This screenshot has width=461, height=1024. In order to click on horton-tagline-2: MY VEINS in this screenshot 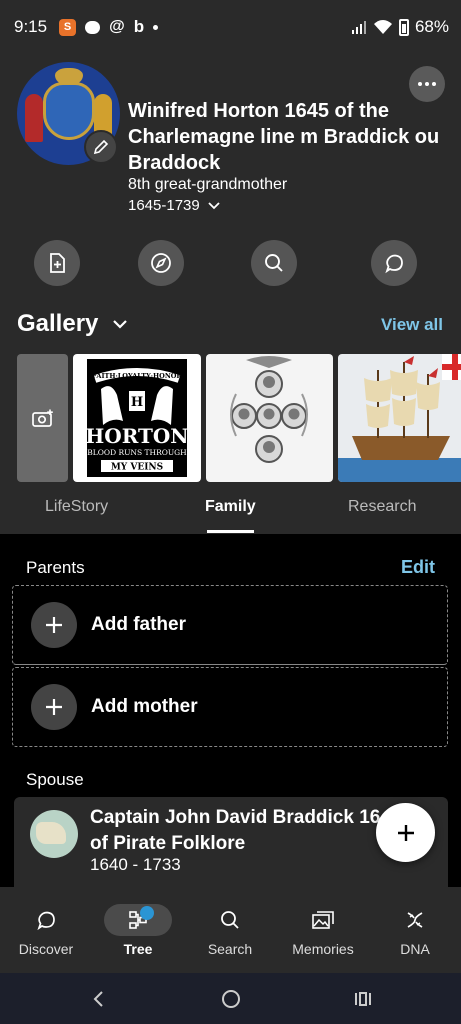, I will do `click(137, 468)`.